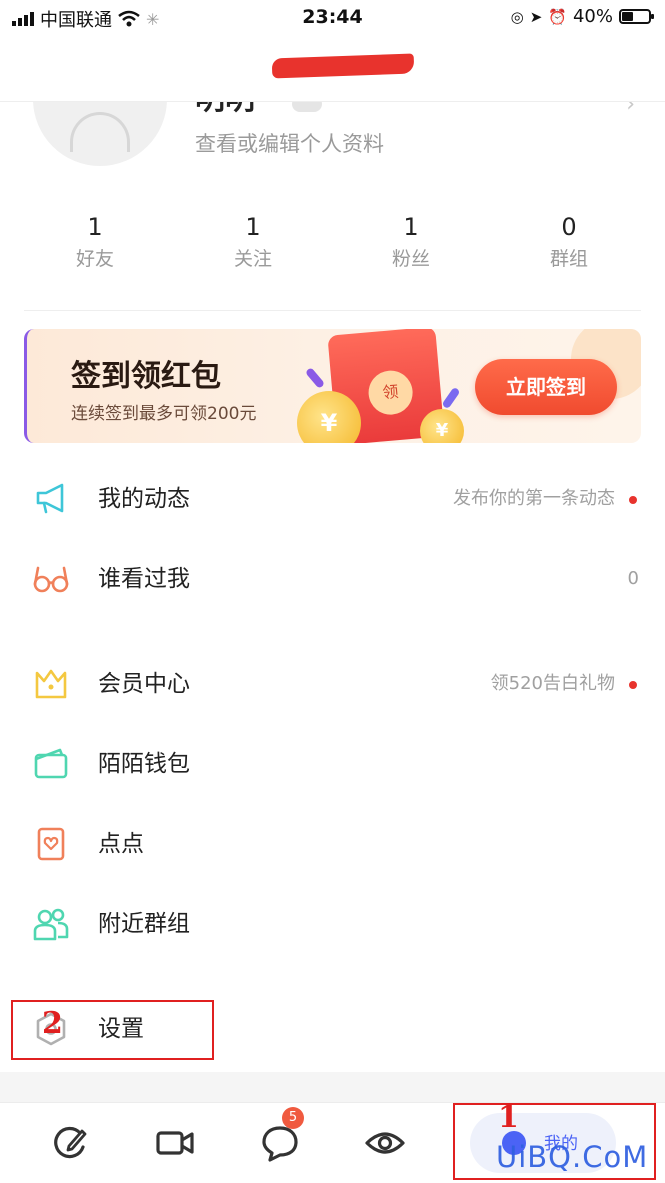 The height and width of the screenshot is (1183, 665). I want to click on tab-messages: 5, so click(282, 1135).